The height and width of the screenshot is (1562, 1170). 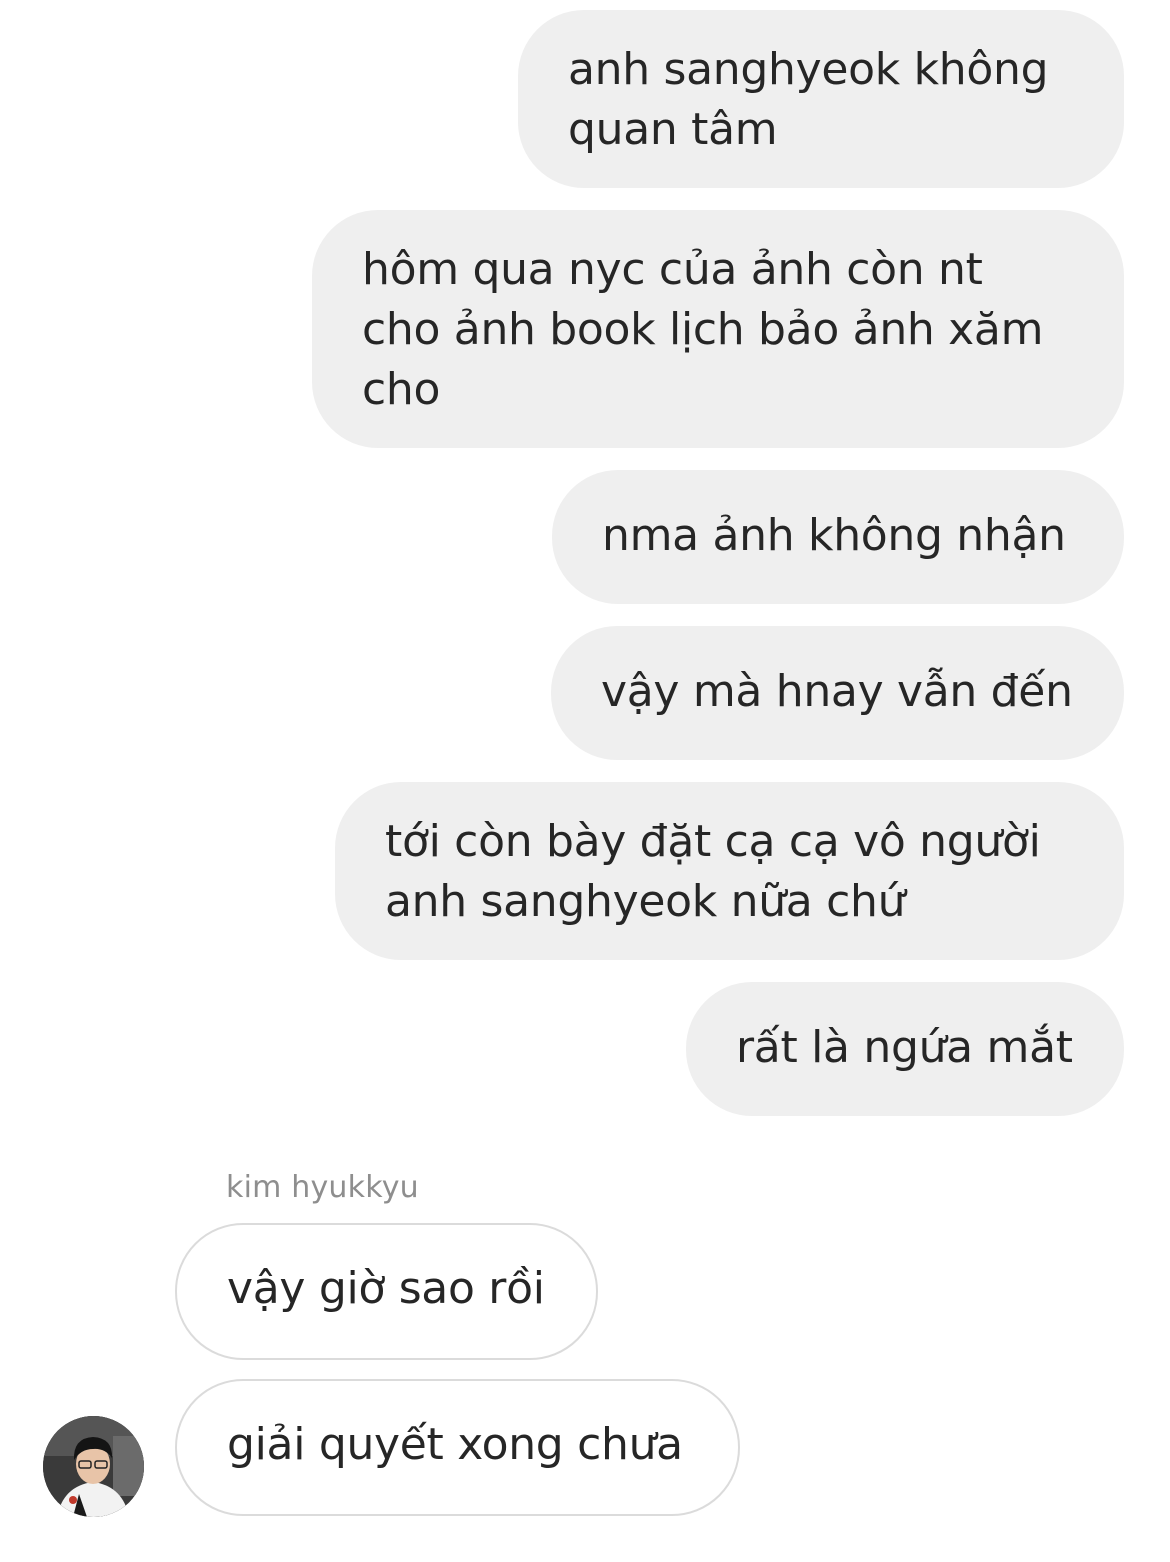 What do you see at coordinates (821, 99) in the screenshot?
I see `outgoing-message: anh sanghyeok không quan tâm` at bounding box center [821, 99].